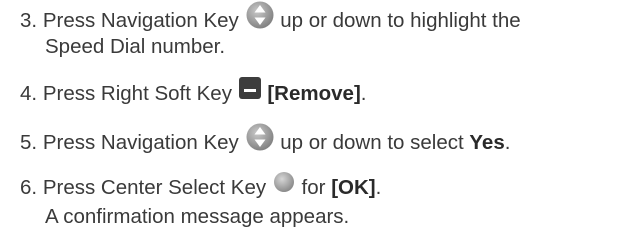 This screenshot has height=247, width=641. Describe the element at coordinates (250, 92) in the screenshot. I see `right-soft-key-icon` at that location.